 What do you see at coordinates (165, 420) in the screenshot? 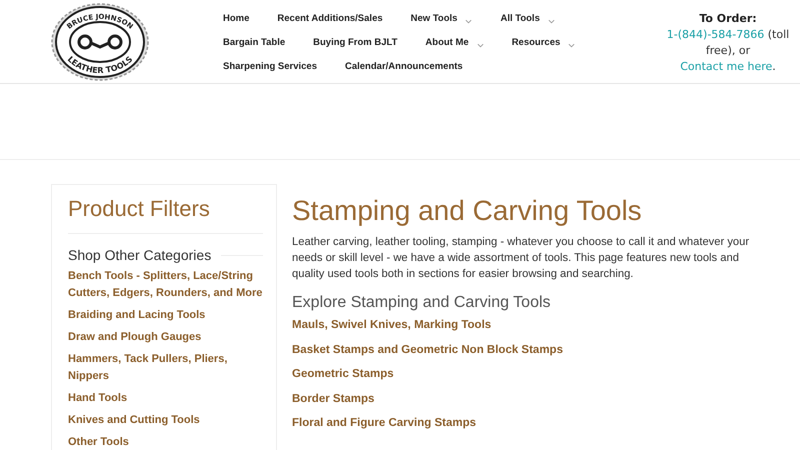
I see `category-link: Knives and Cutting Tools` at bounding box center [165, 420].